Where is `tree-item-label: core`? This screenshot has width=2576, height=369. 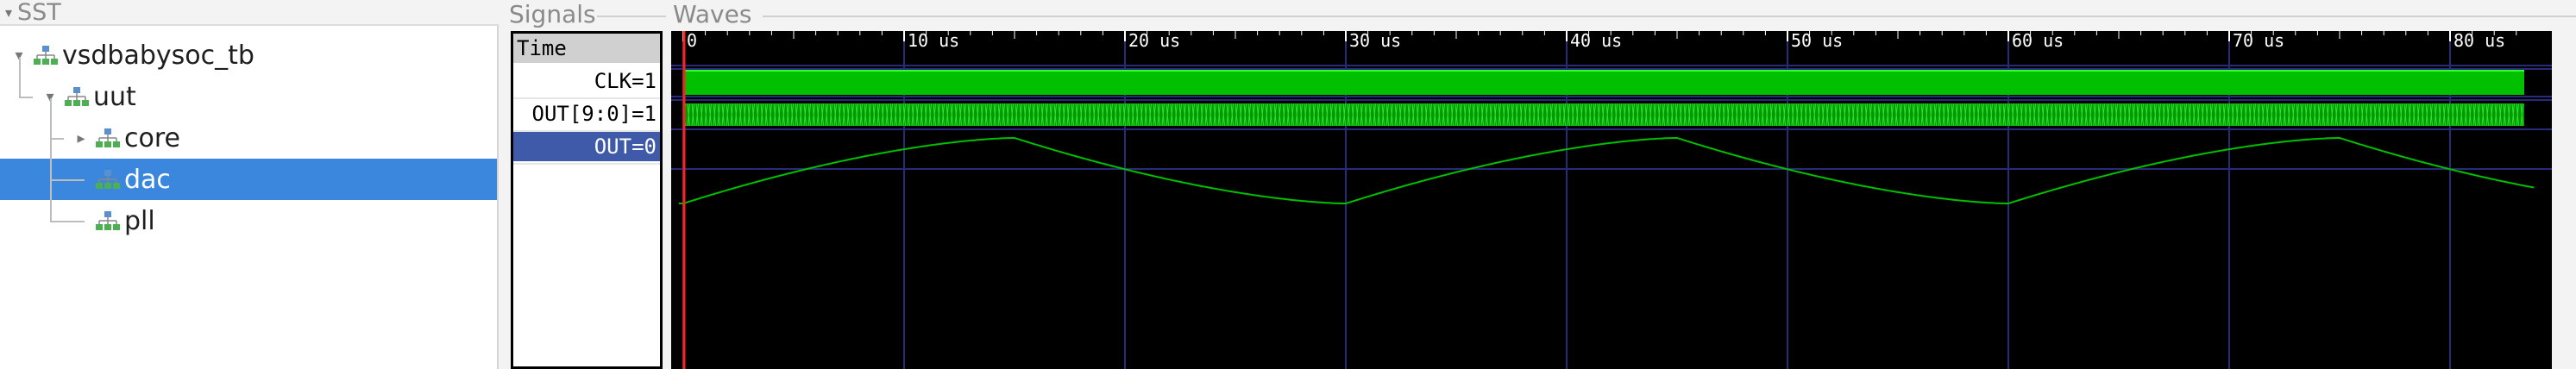 tree-item-label: core is located at coordinates (152, 137).